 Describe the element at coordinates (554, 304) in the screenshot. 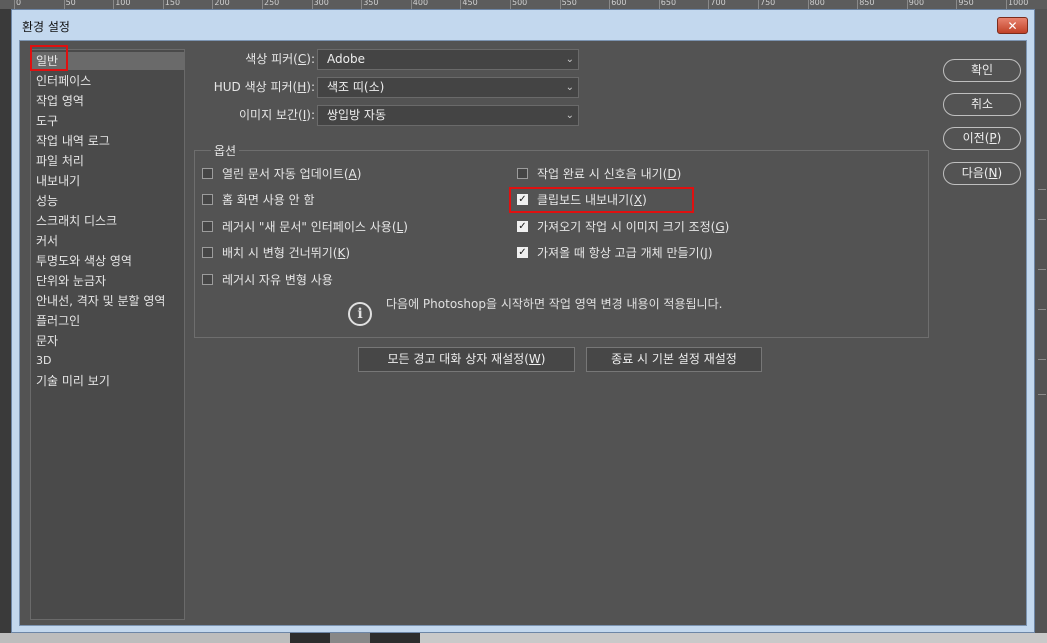

I see `workspace-info-text: 다음에 Photoshop을 시작하면 작업 영역 변경 내용이 적용됩니다.` at that location.